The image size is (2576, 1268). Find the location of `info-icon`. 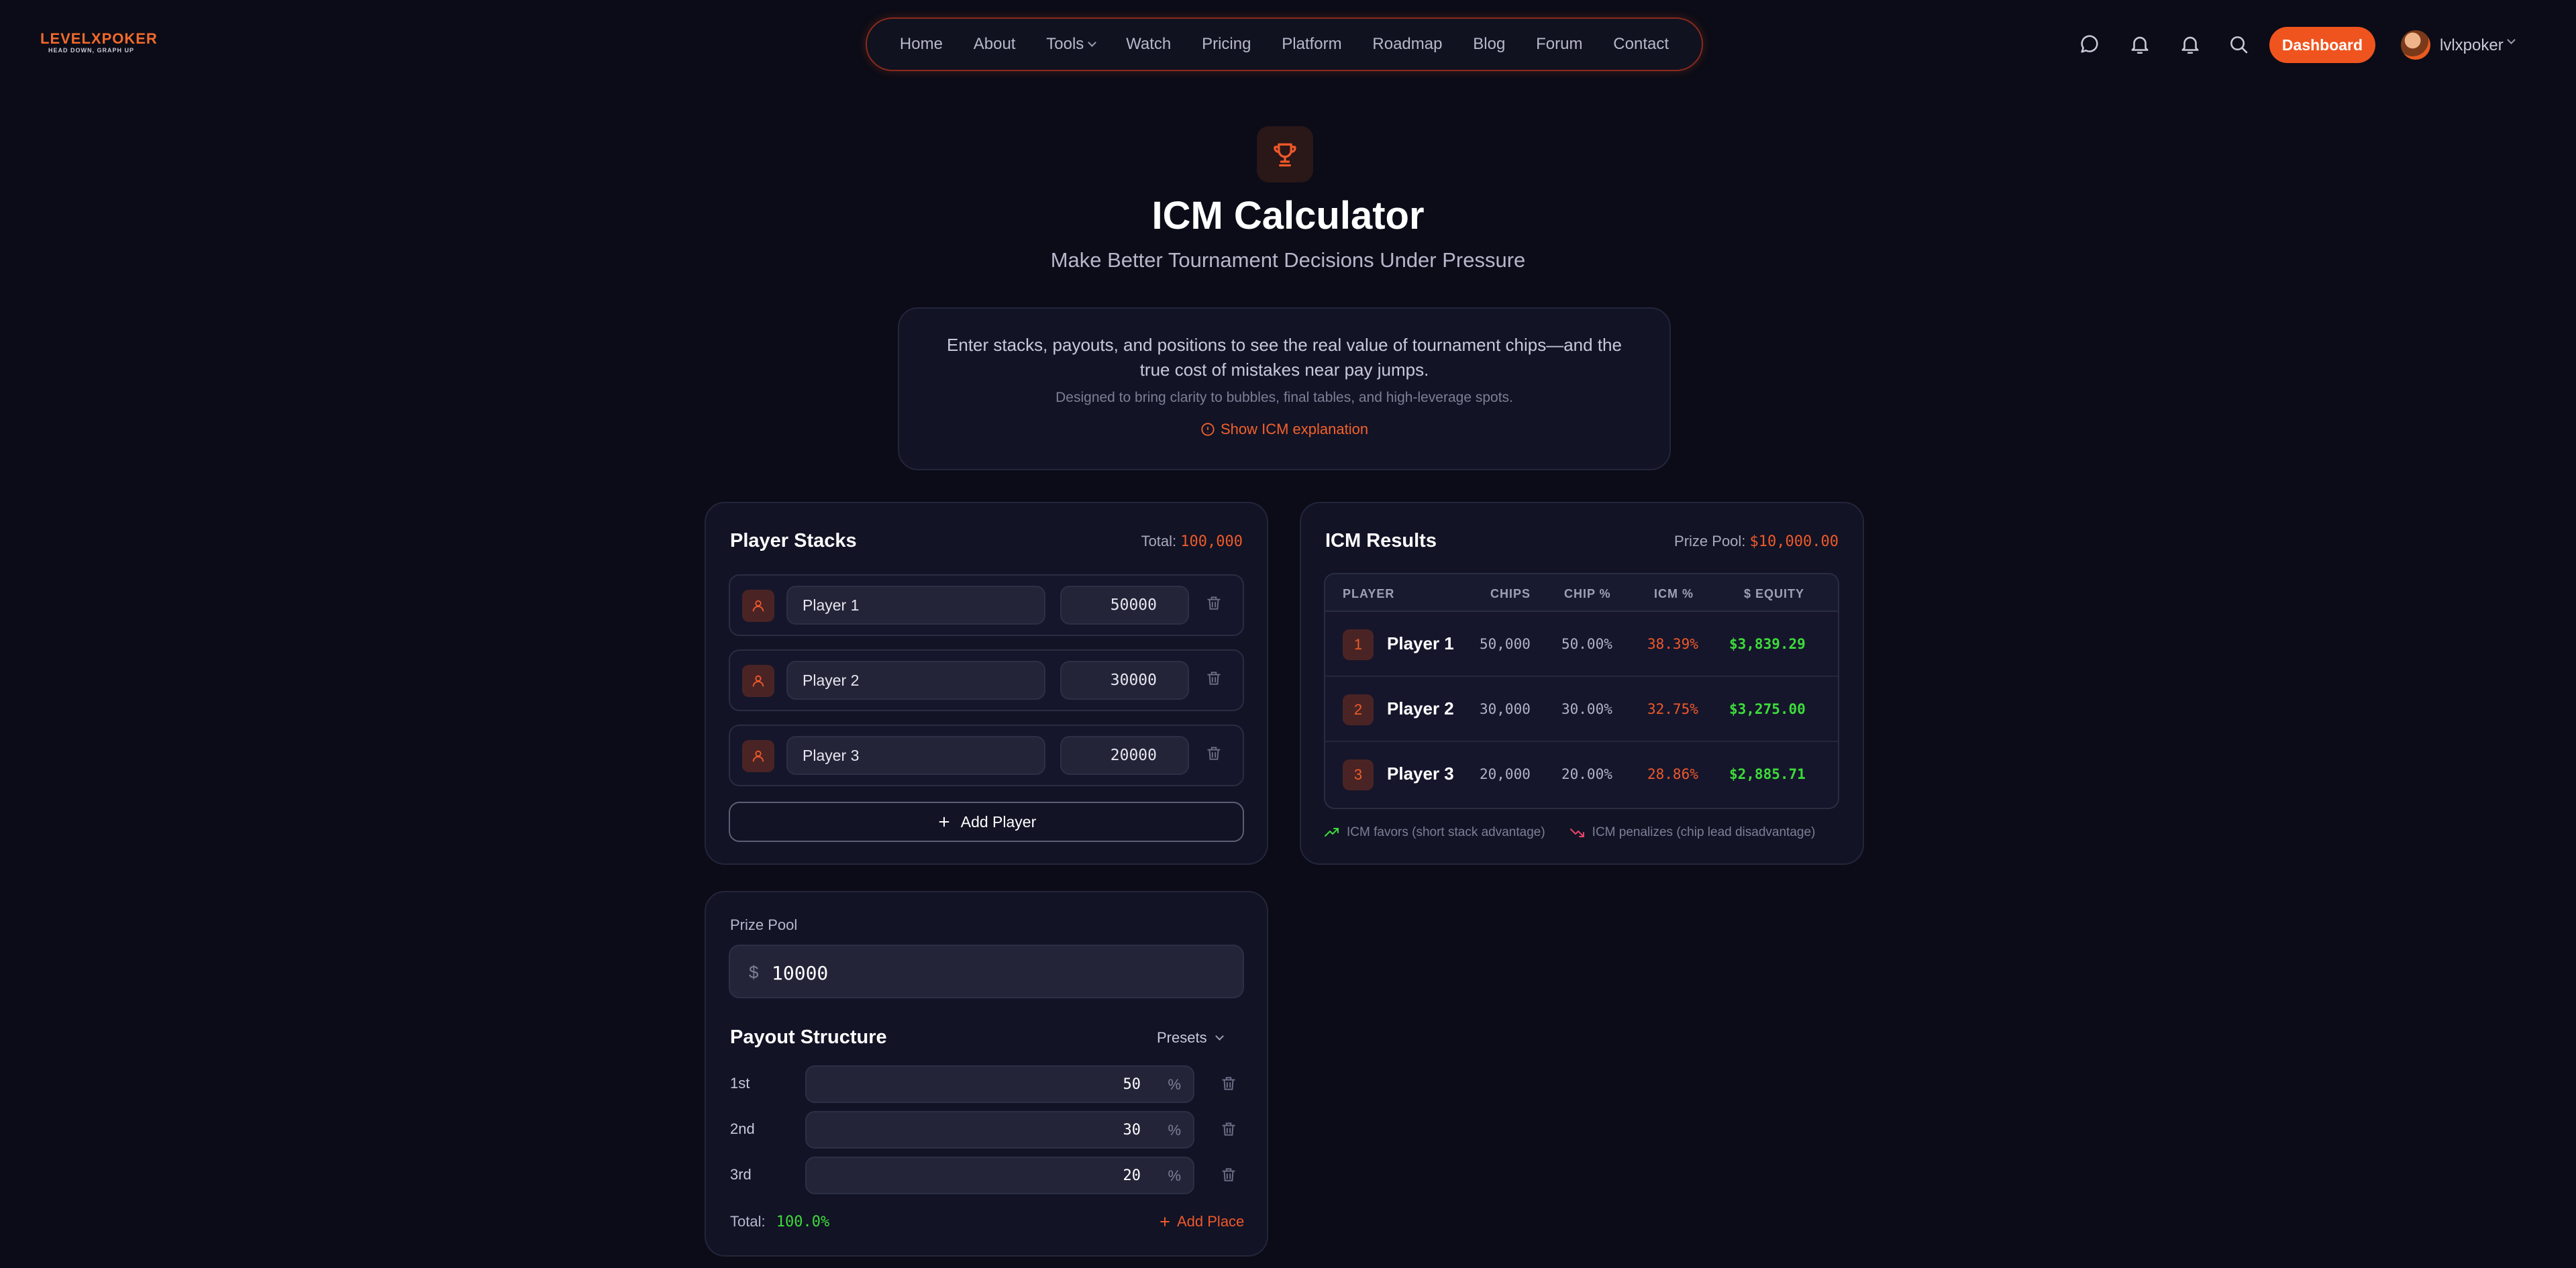

info-icon is located at coordinates (1208, 429).